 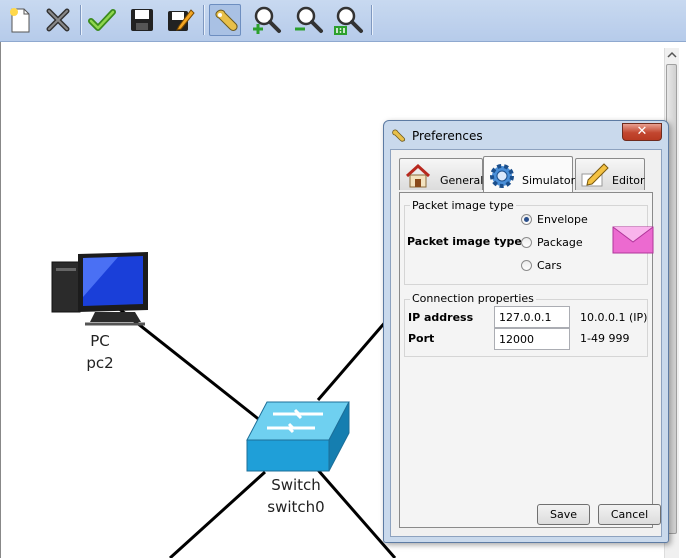 I want to click on port-label: Port, so click(x=421, y=338).